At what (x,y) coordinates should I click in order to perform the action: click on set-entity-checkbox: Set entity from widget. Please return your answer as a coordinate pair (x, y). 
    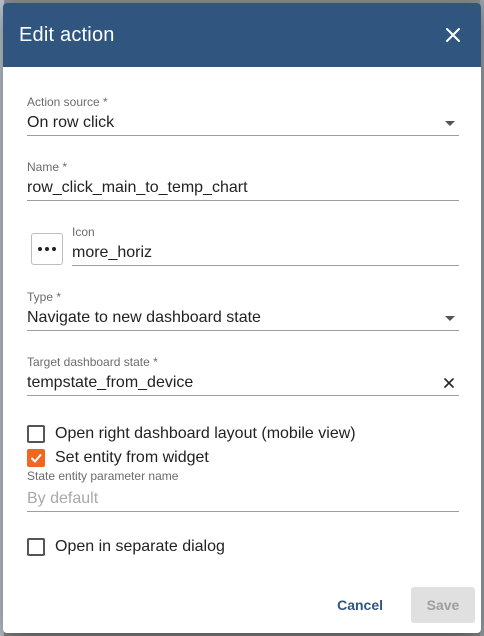
    Looking at the image, I should click on (118, 458).